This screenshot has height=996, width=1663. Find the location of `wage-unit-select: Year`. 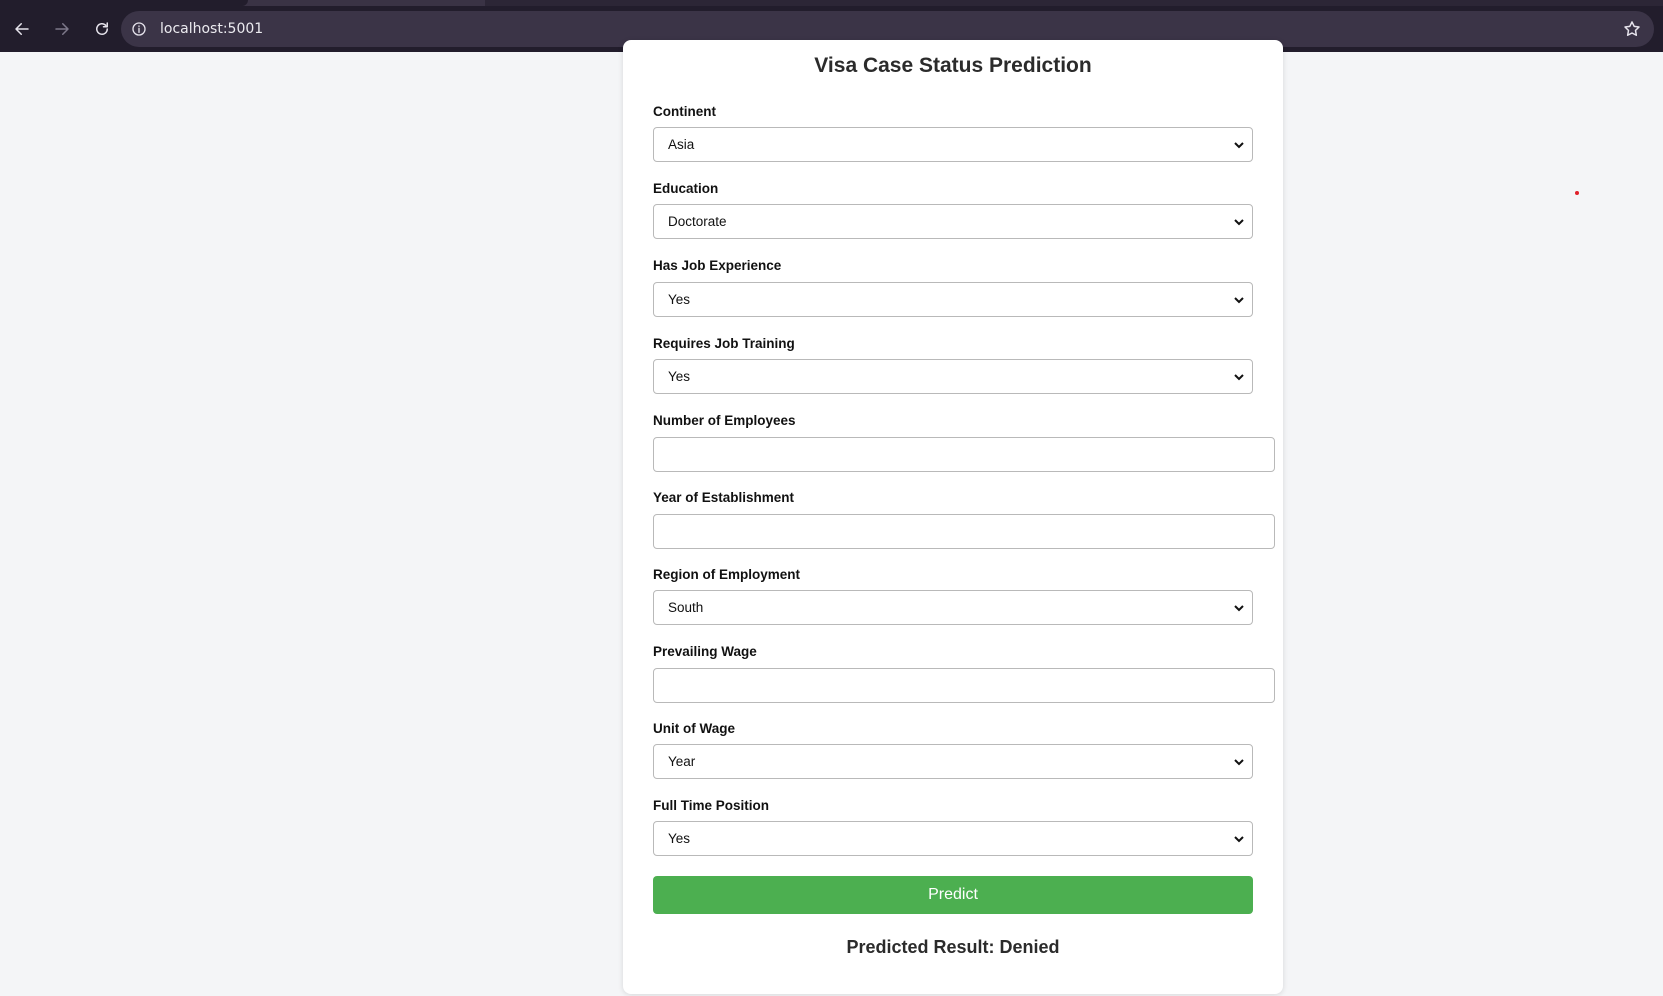

wage-unit-select: Year is located at coordinates (953, 761).